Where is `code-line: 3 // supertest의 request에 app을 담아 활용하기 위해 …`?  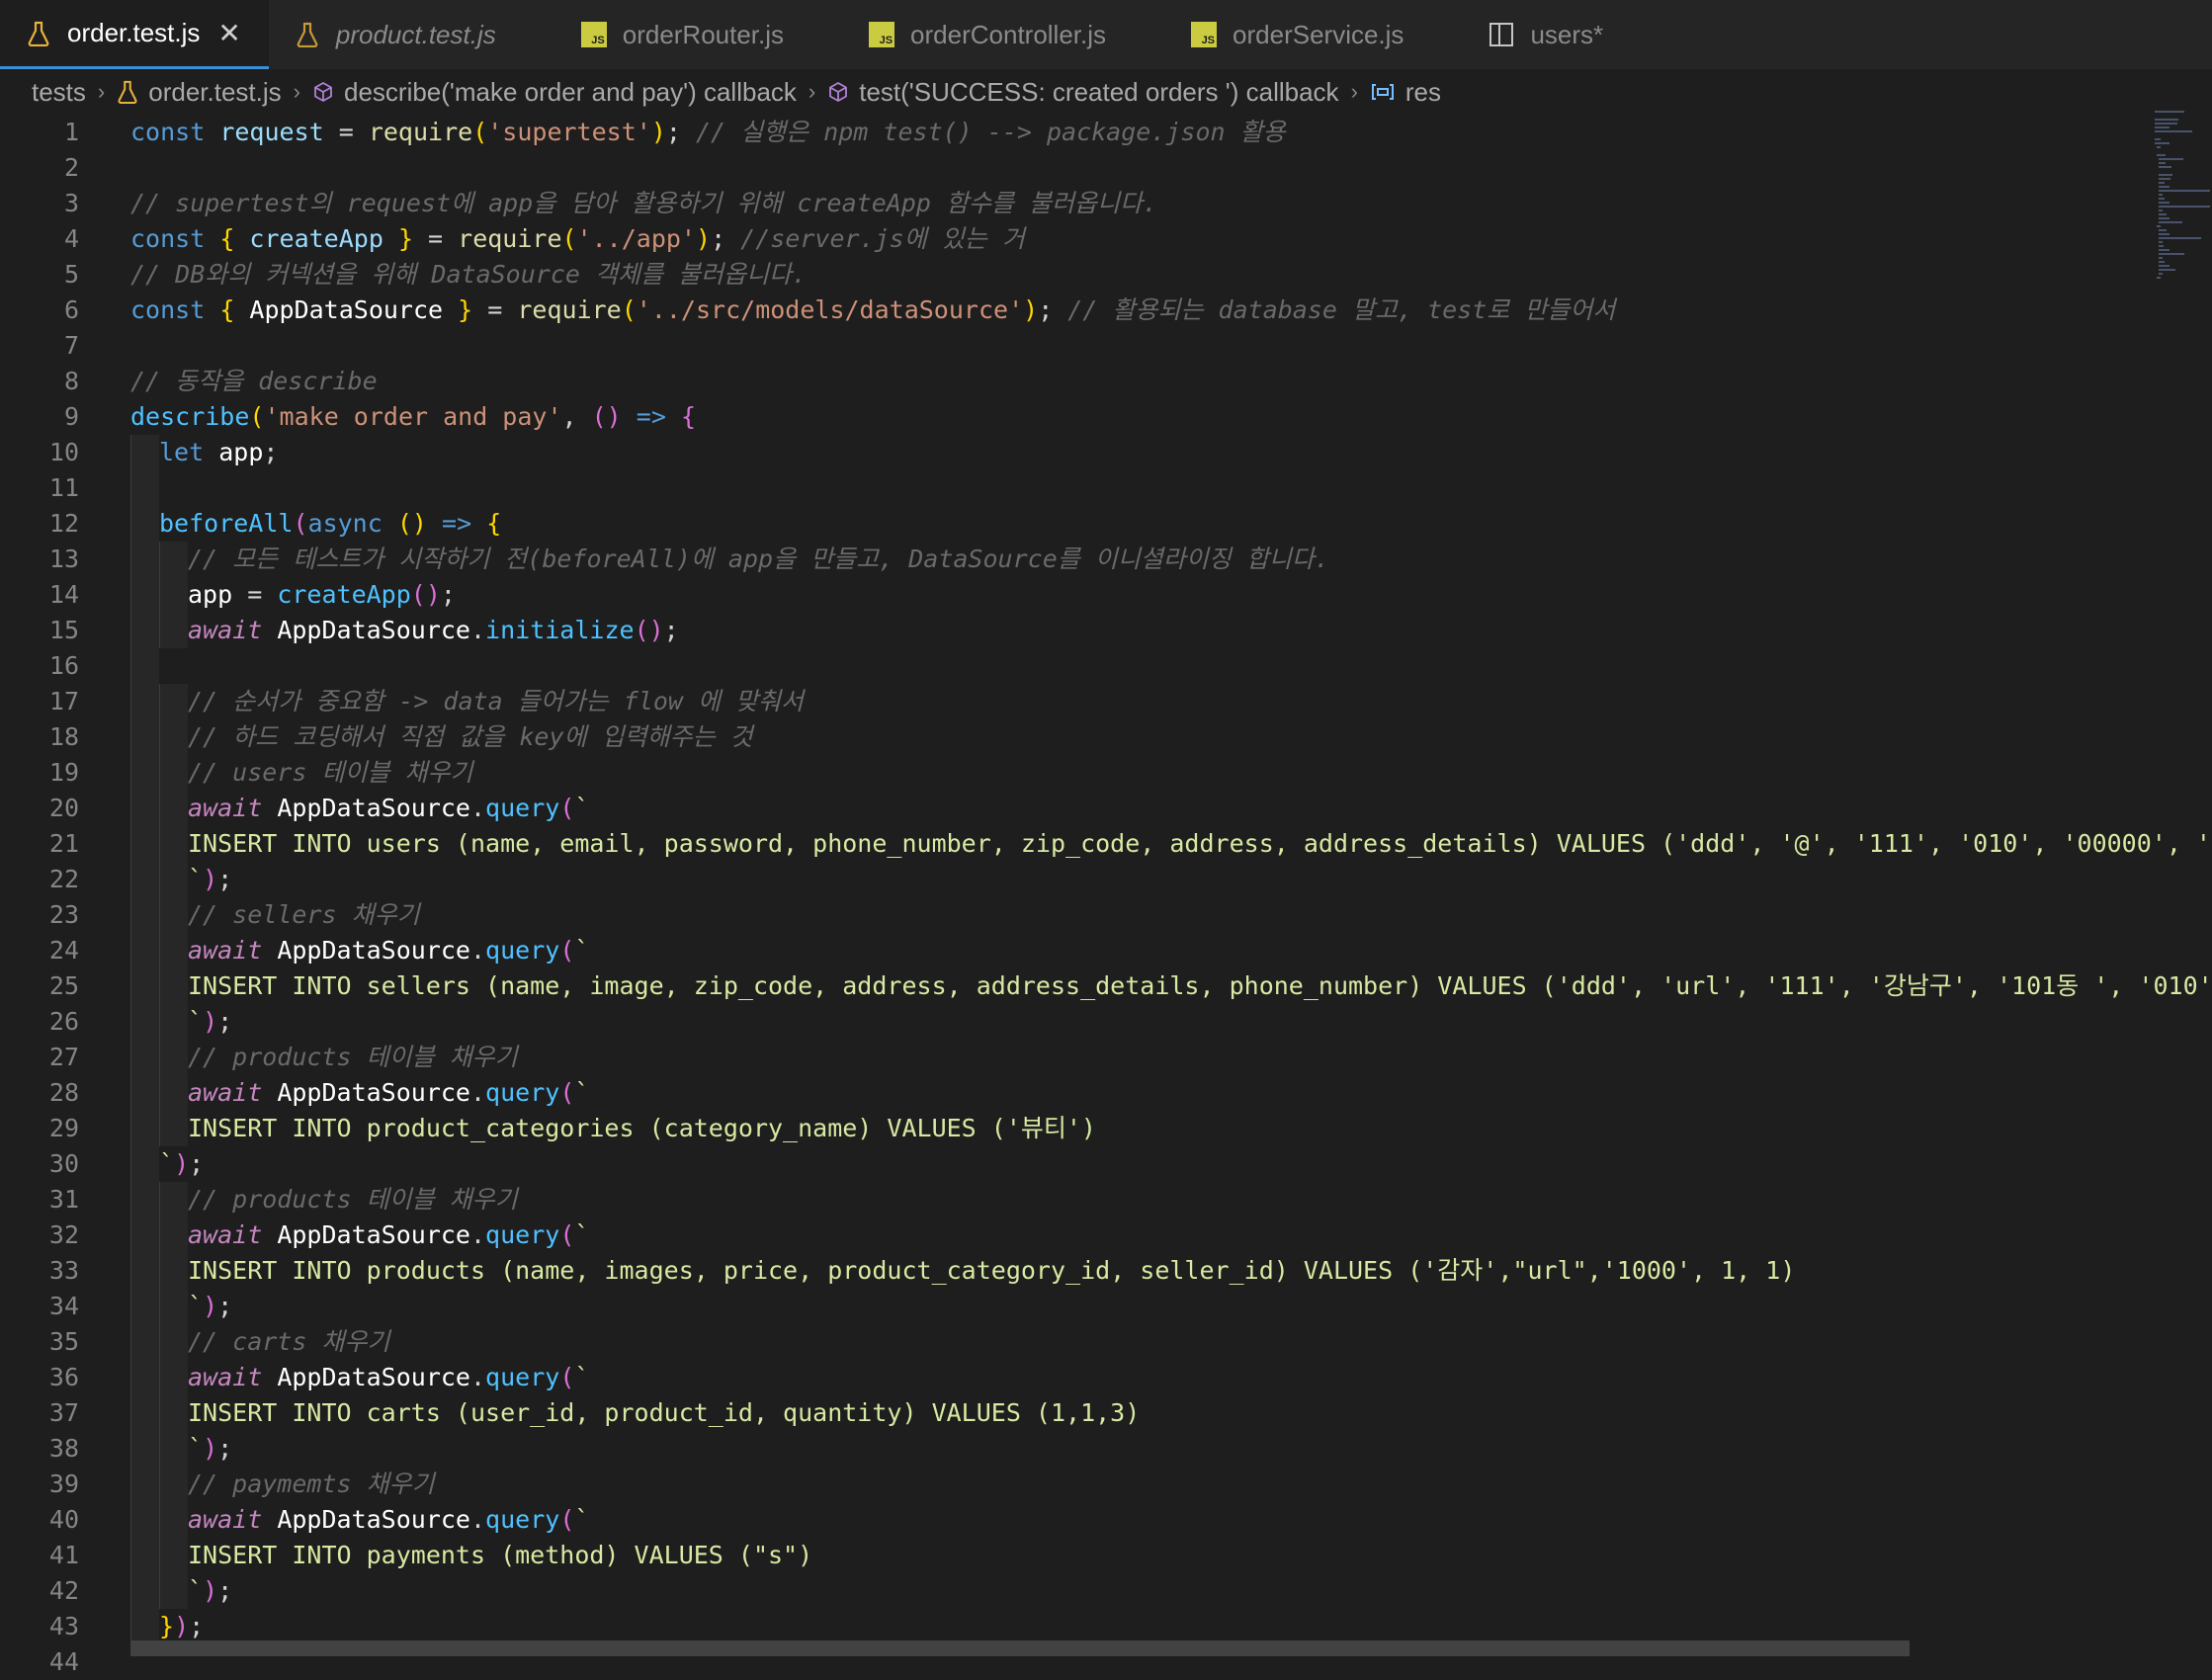
code-line: 3 // supertest의 request에 app을 담아 활용하기 위해 … is located at coordinates (1077, 203).